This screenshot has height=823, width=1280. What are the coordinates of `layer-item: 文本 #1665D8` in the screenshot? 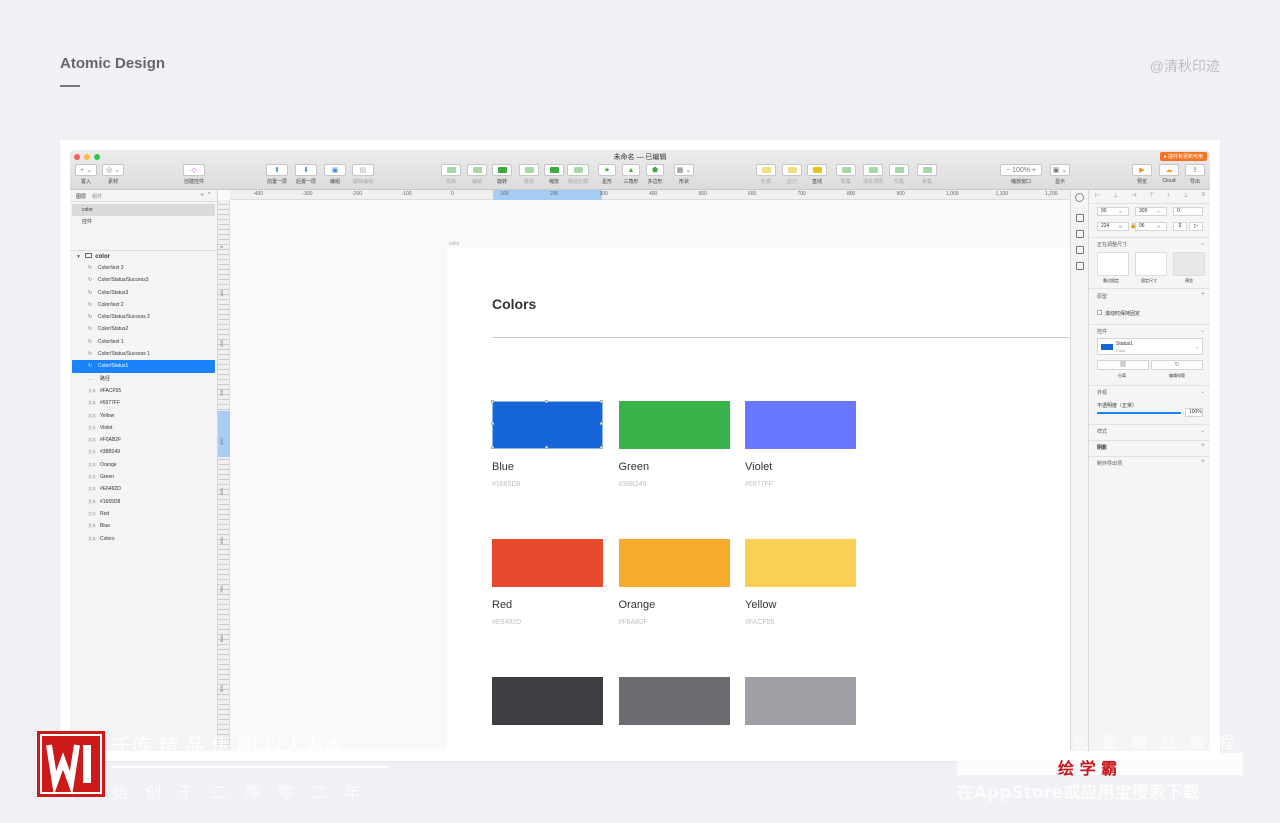 It's located at (143, 502).